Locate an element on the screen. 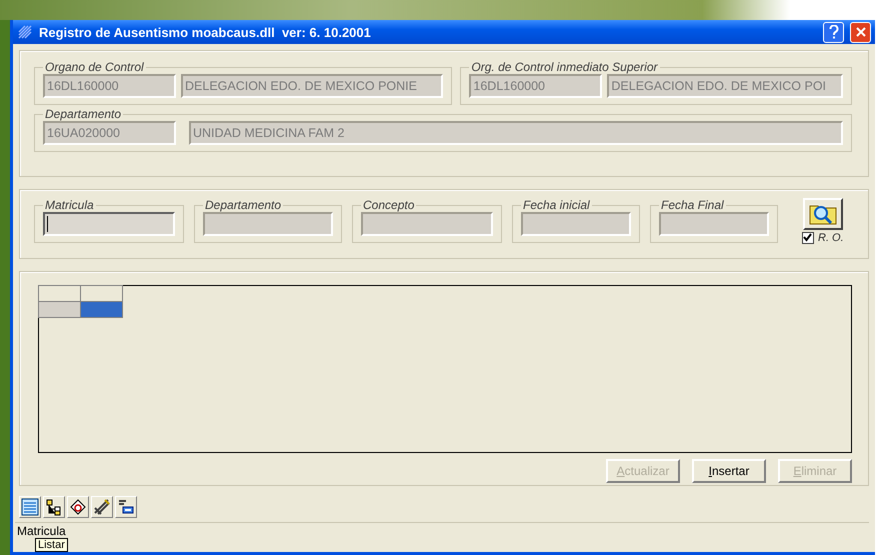  window-title: Registro de Ausentismo moabcaus.dll ver: 6. 10.2001 is located at coordinates (205, 32).